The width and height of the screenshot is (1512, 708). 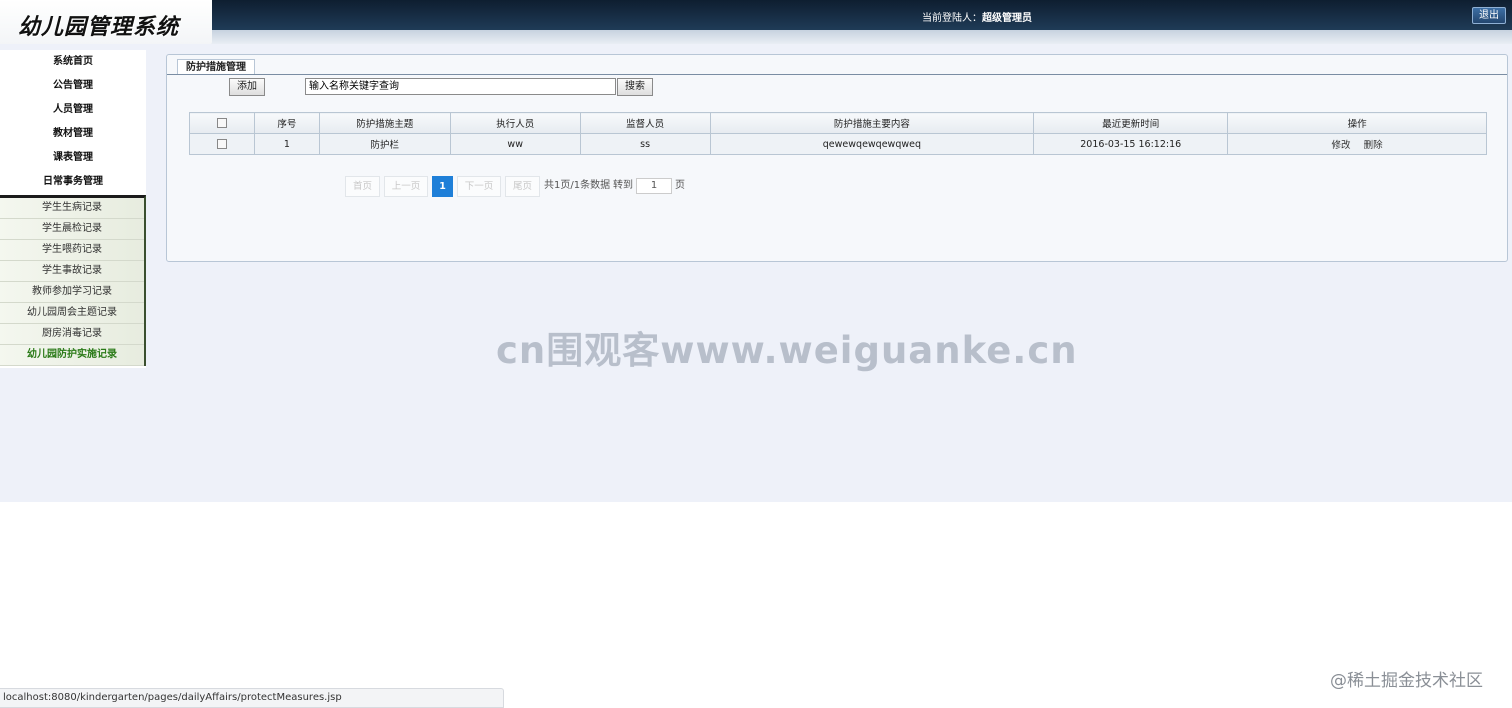 I want to click on top-header, so click(x=756, y=22).